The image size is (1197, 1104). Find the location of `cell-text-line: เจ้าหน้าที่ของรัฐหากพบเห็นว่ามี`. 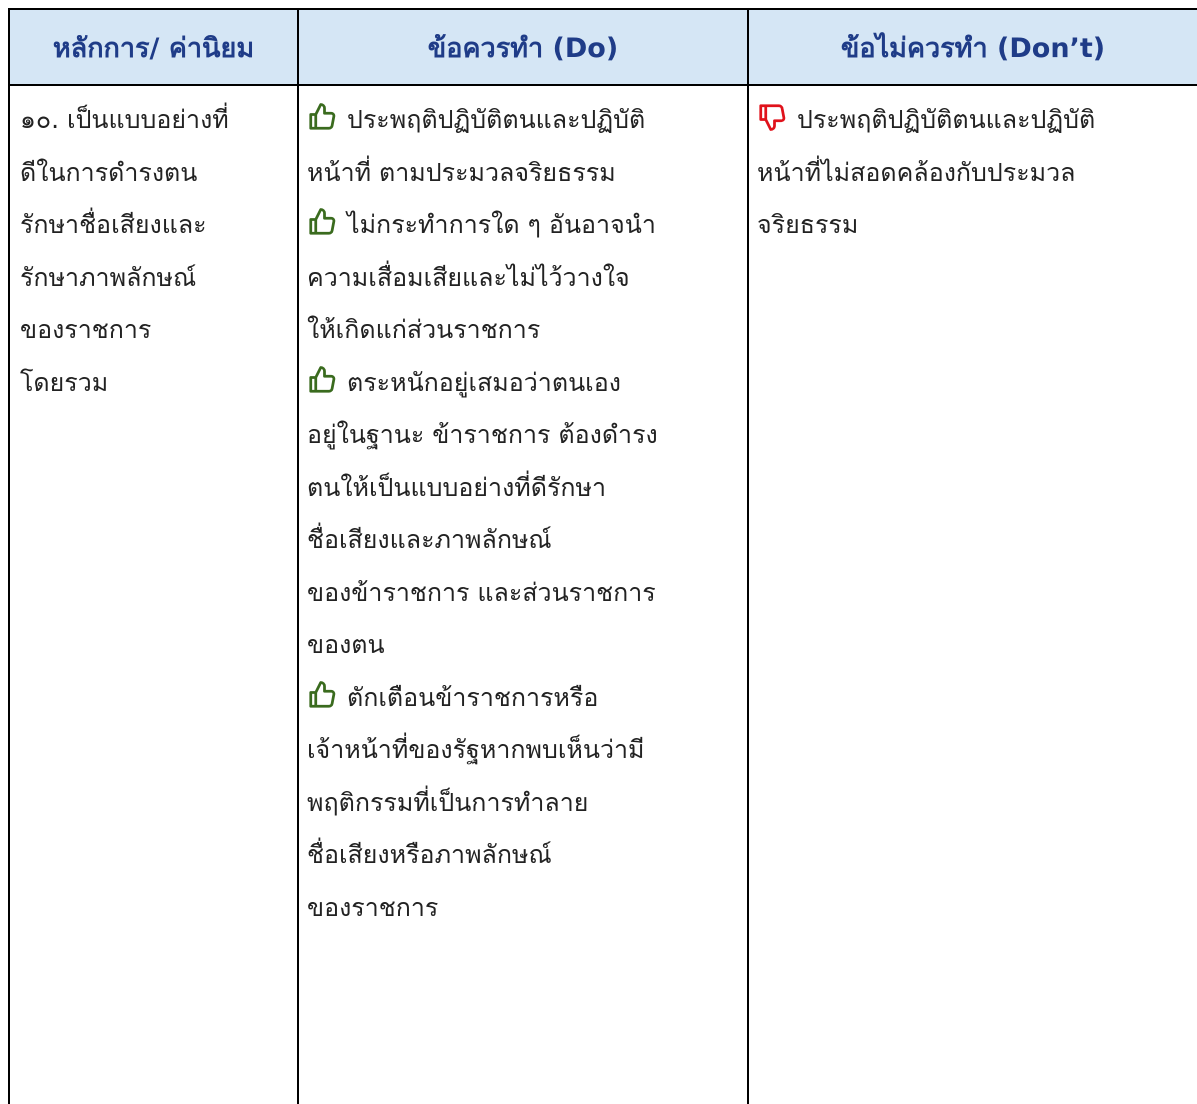

cell-text-line: เจ้าหน้าที่ของรัฐหากพบเห็นว่ามี is located at coordinates (476, 749).